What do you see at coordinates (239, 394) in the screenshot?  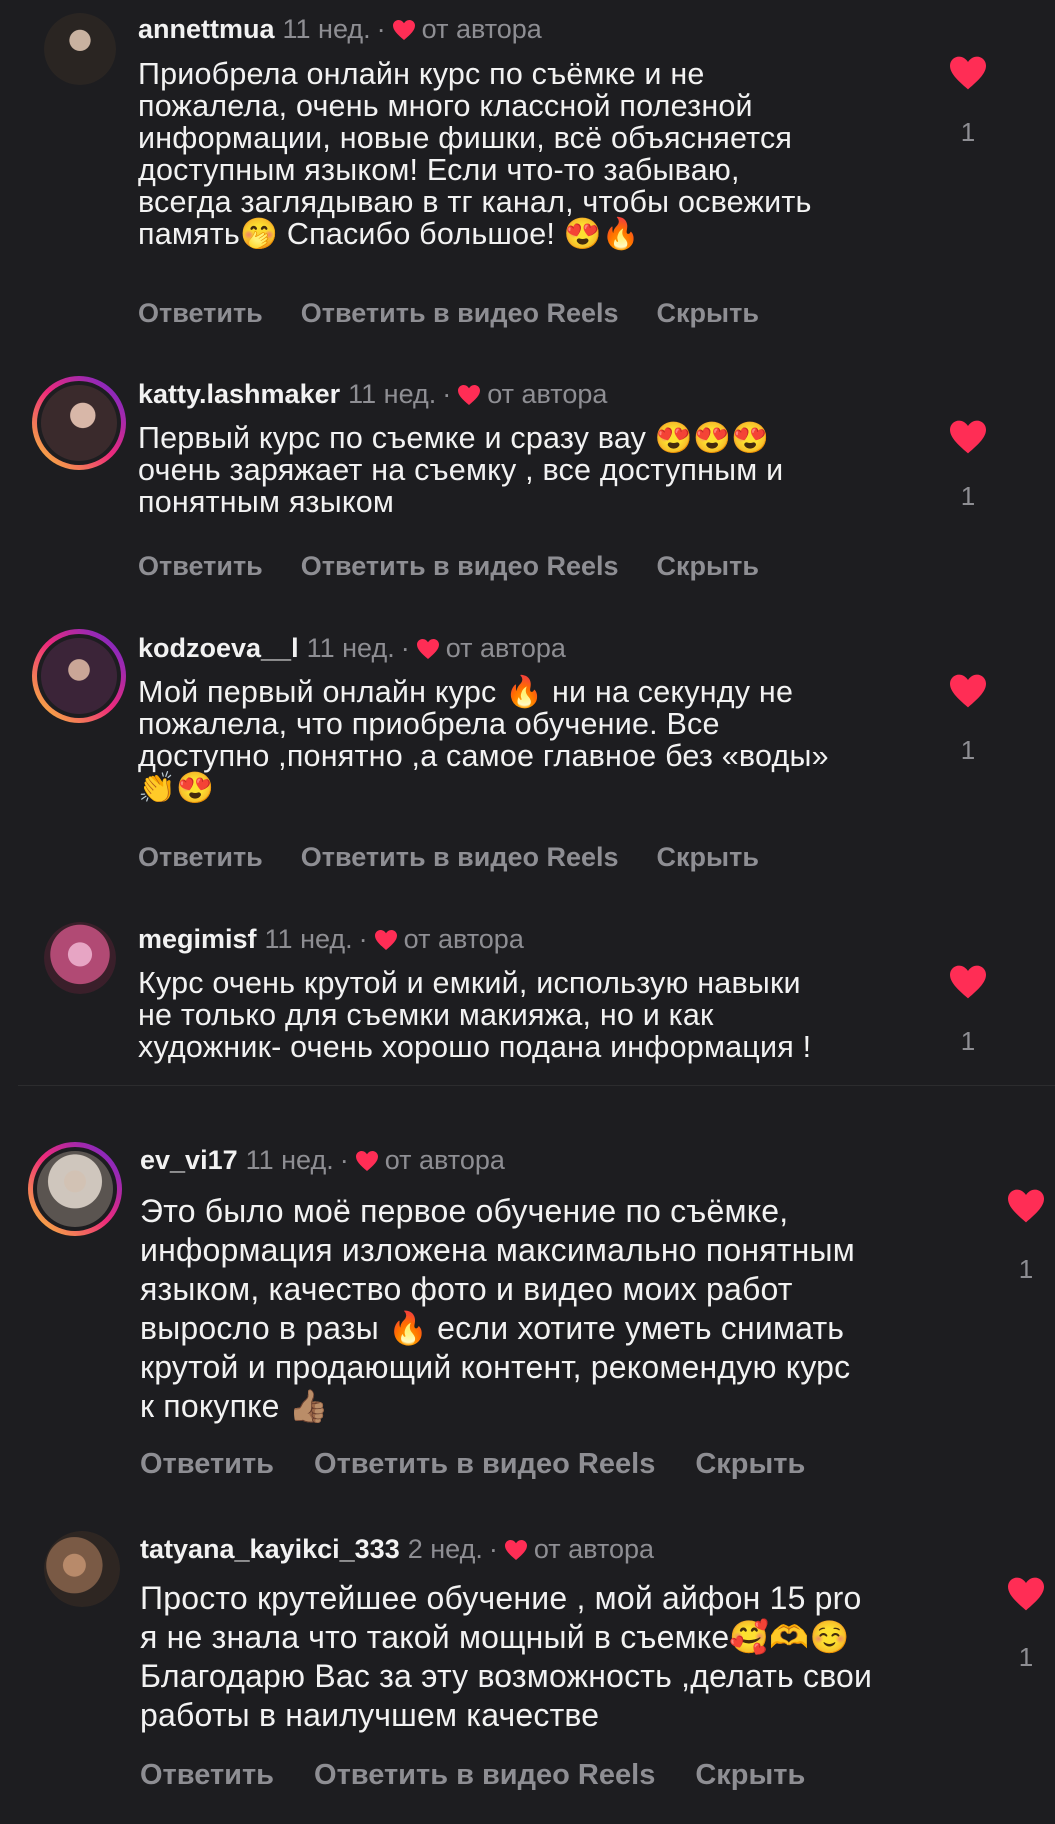 I see `comment-username: katty.lashmaker` at bounding box center [239, 394].